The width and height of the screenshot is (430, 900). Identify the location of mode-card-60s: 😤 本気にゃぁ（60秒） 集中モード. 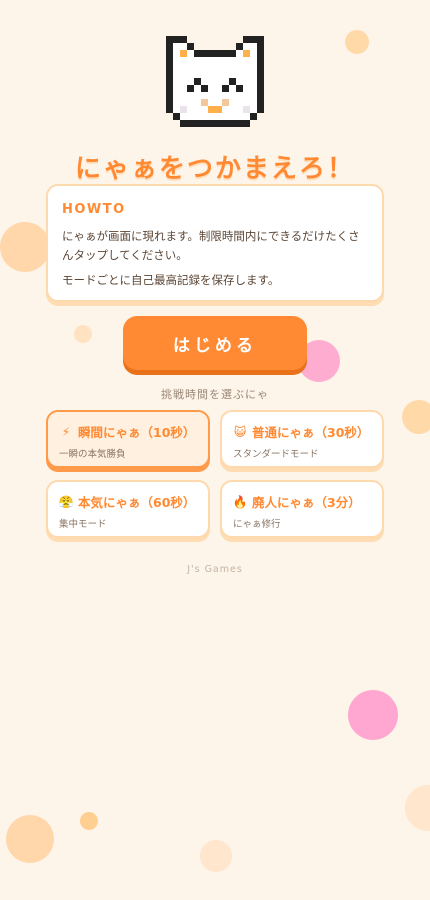
(128, 509).